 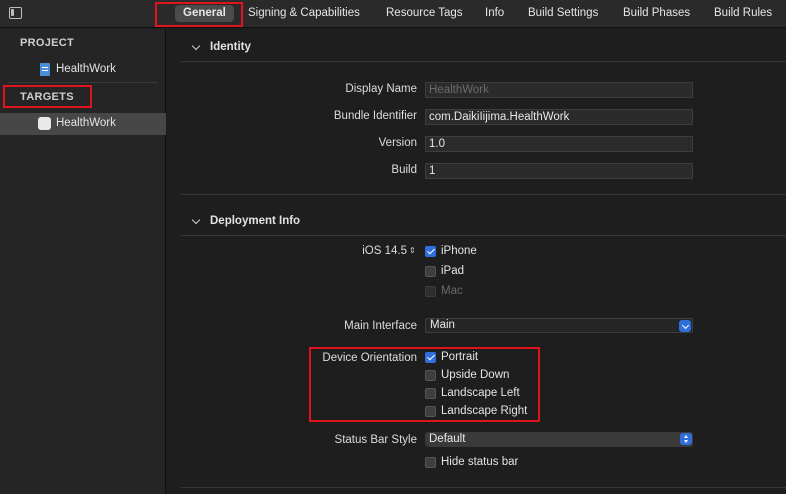 I want to click on identity-section-title: Identity, so click(x=230, y=47).